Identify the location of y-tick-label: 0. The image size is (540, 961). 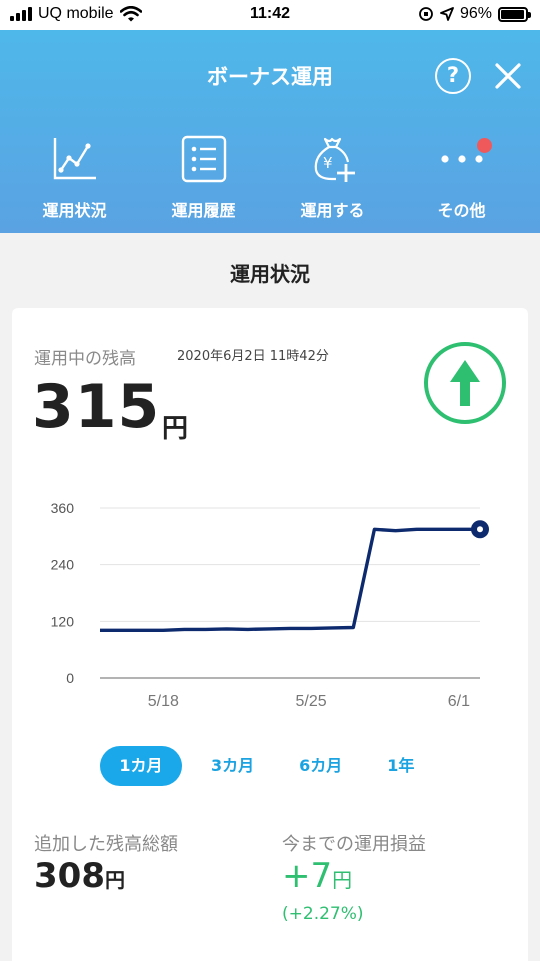
(70, 678).